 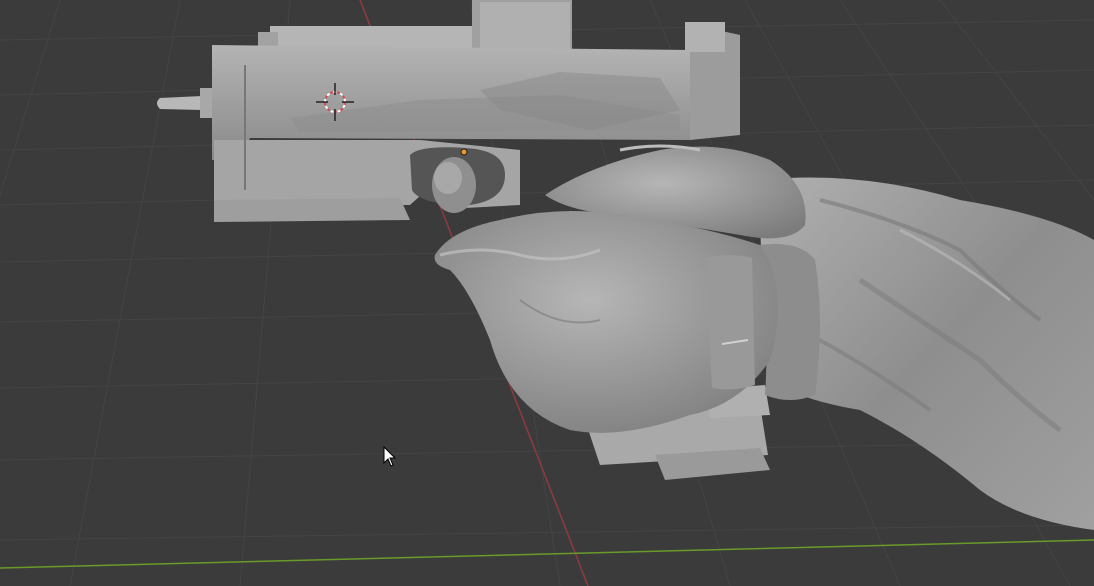 I want to click on y-axis-line, so click(x=547, y=554).